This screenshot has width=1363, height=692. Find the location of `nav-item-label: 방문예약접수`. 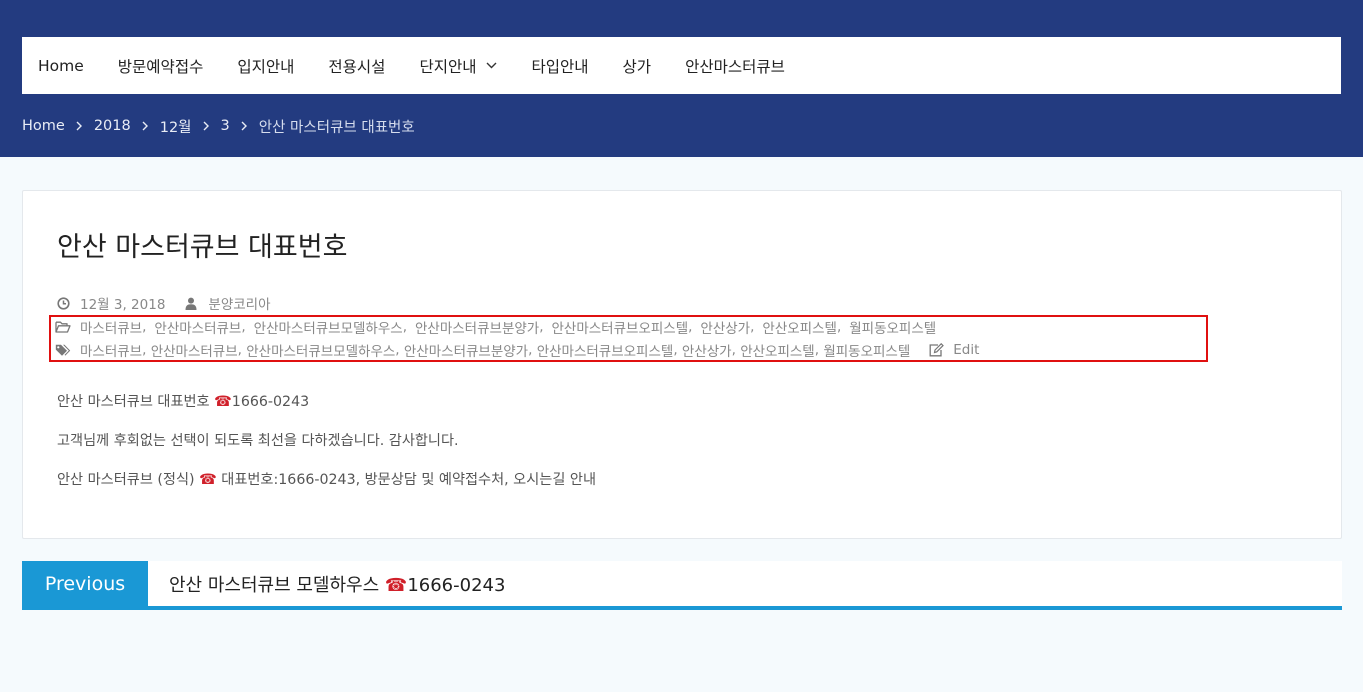

nav-item-label: 방문예약접수 is located at coordinates (160, 66).